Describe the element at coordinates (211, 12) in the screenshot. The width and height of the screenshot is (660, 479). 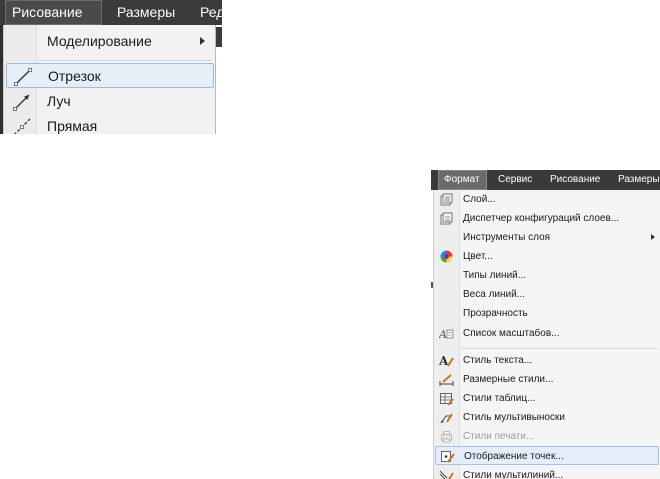
I see `menubar-item-edit: Ред` at that location.